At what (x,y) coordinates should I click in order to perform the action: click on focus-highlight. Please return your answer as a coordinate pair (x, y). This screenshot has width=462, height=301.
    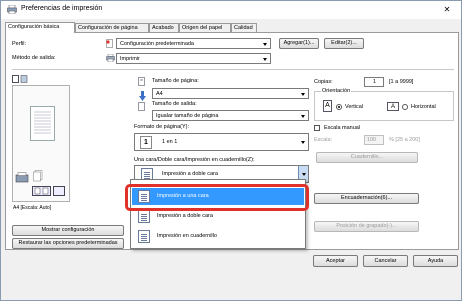
    Looking at the image, I should click on (217, 197).